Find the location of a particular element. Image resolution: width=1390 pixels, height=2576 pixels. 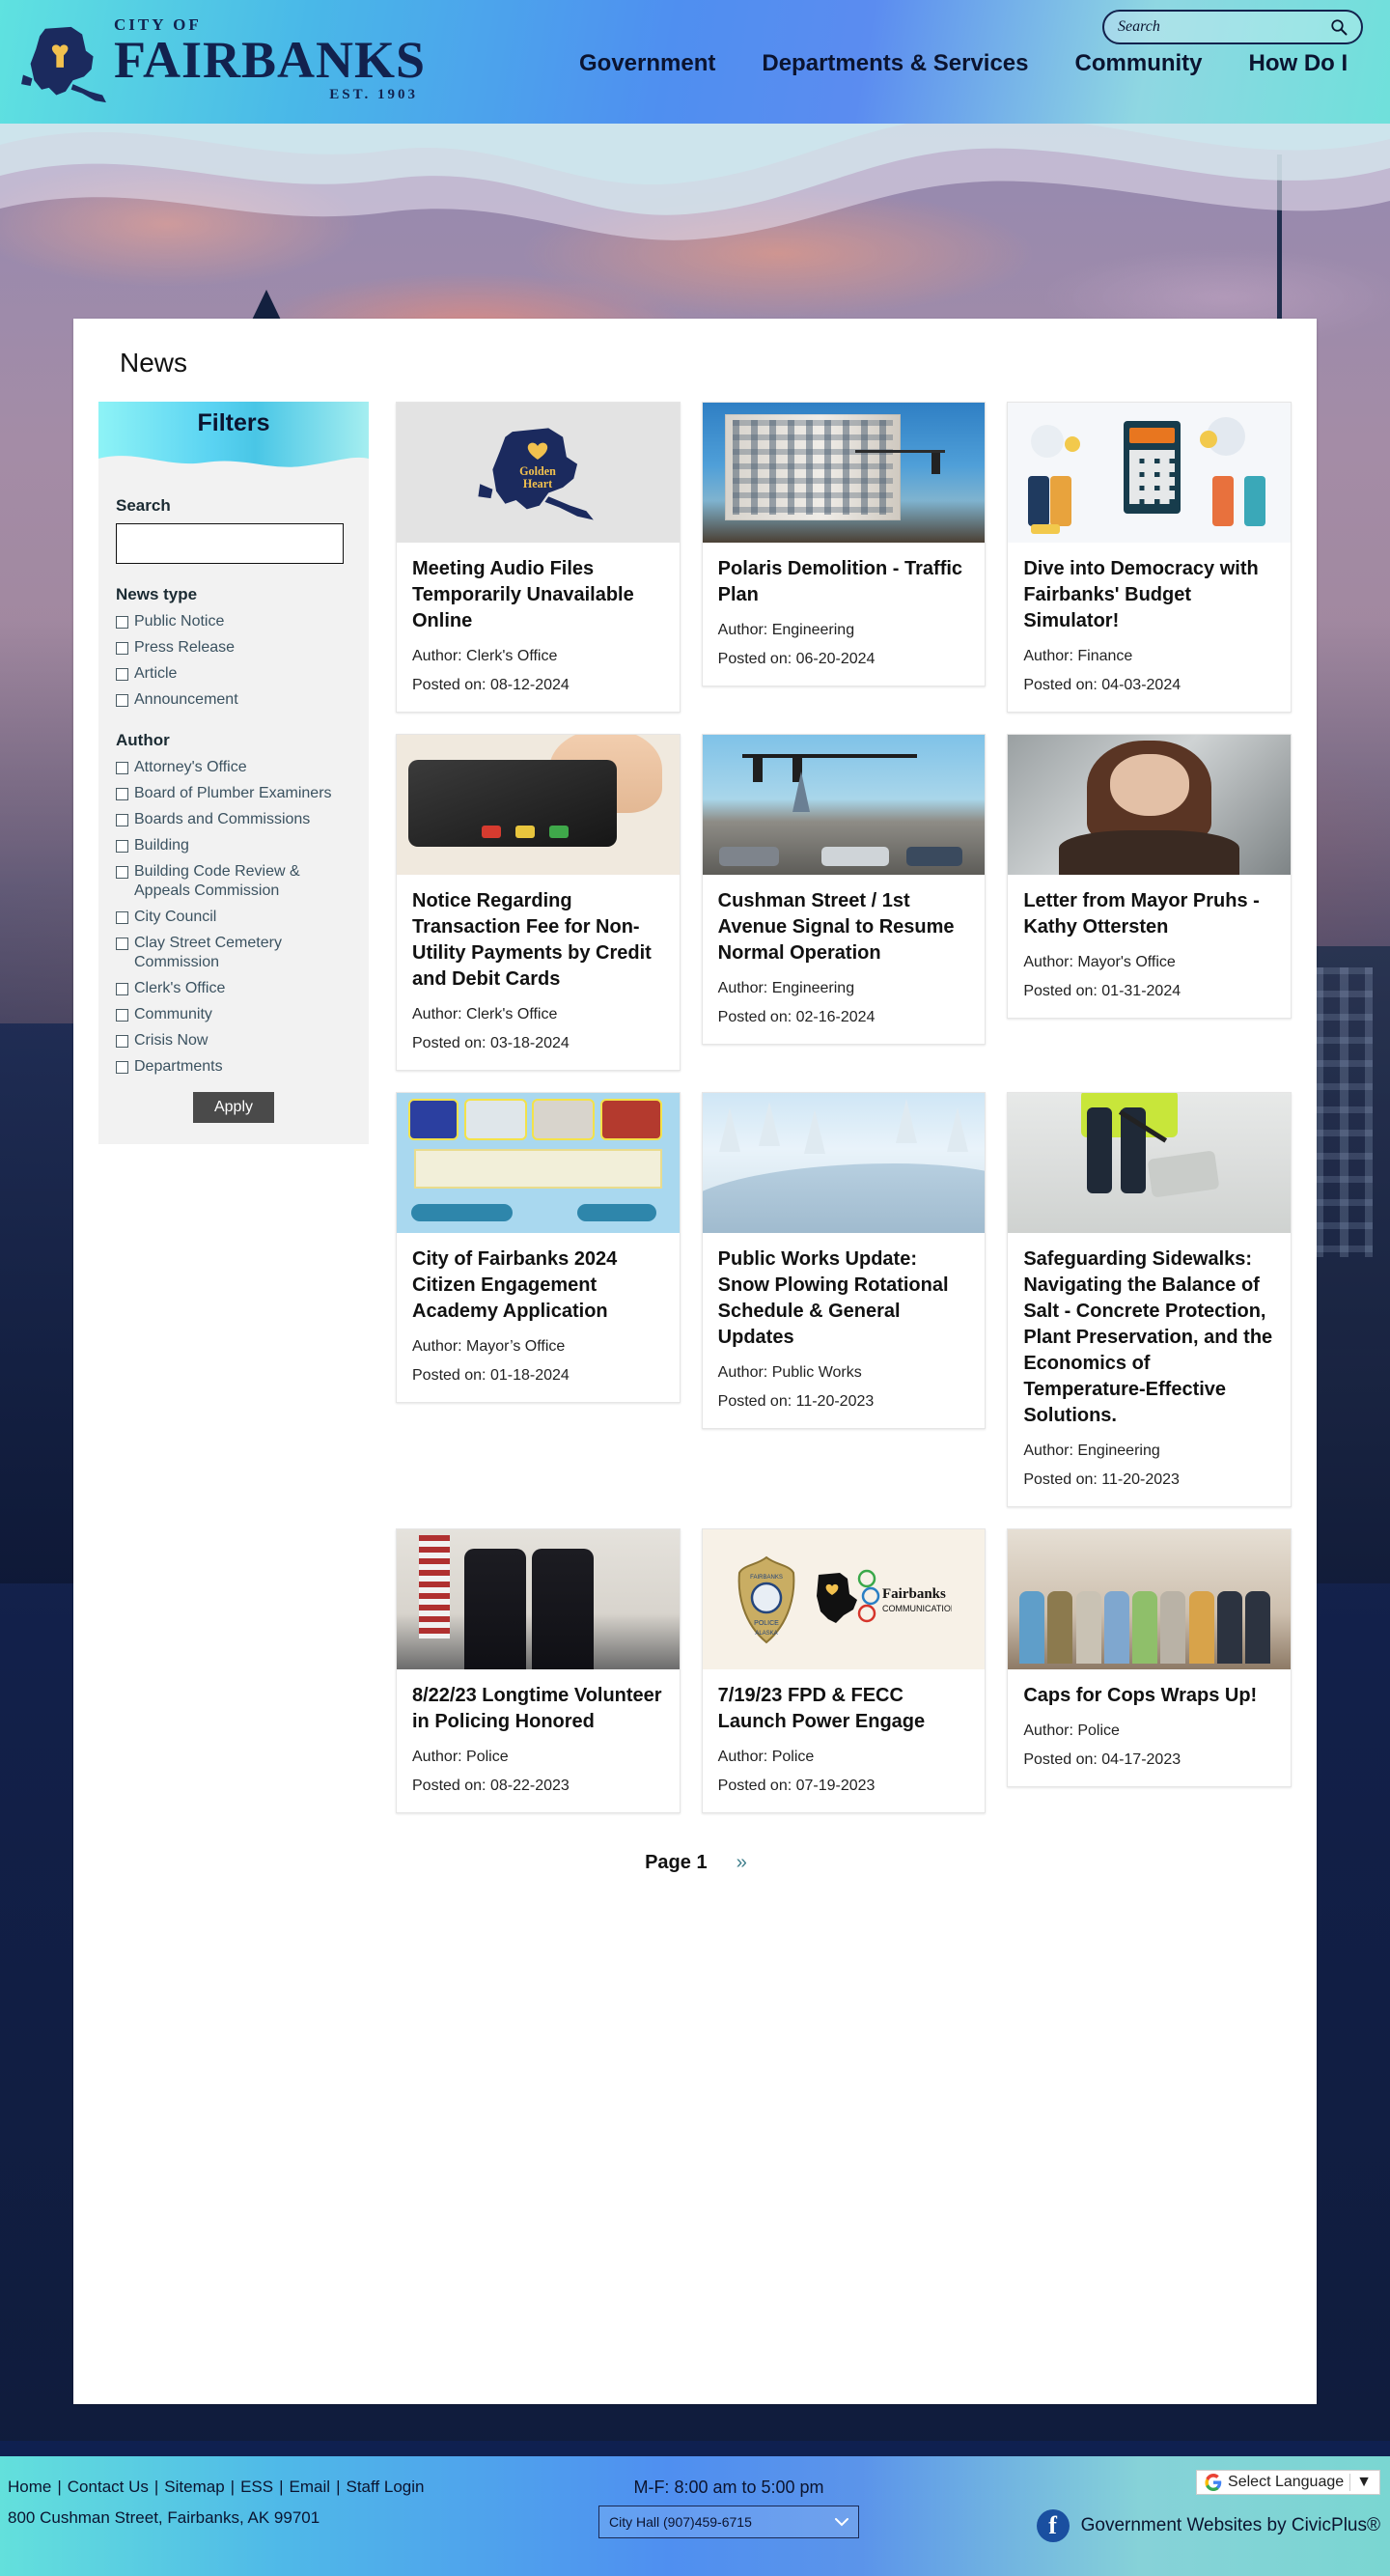

chevron-down-icon: ▼ is located at coordinates (1364, 2483).